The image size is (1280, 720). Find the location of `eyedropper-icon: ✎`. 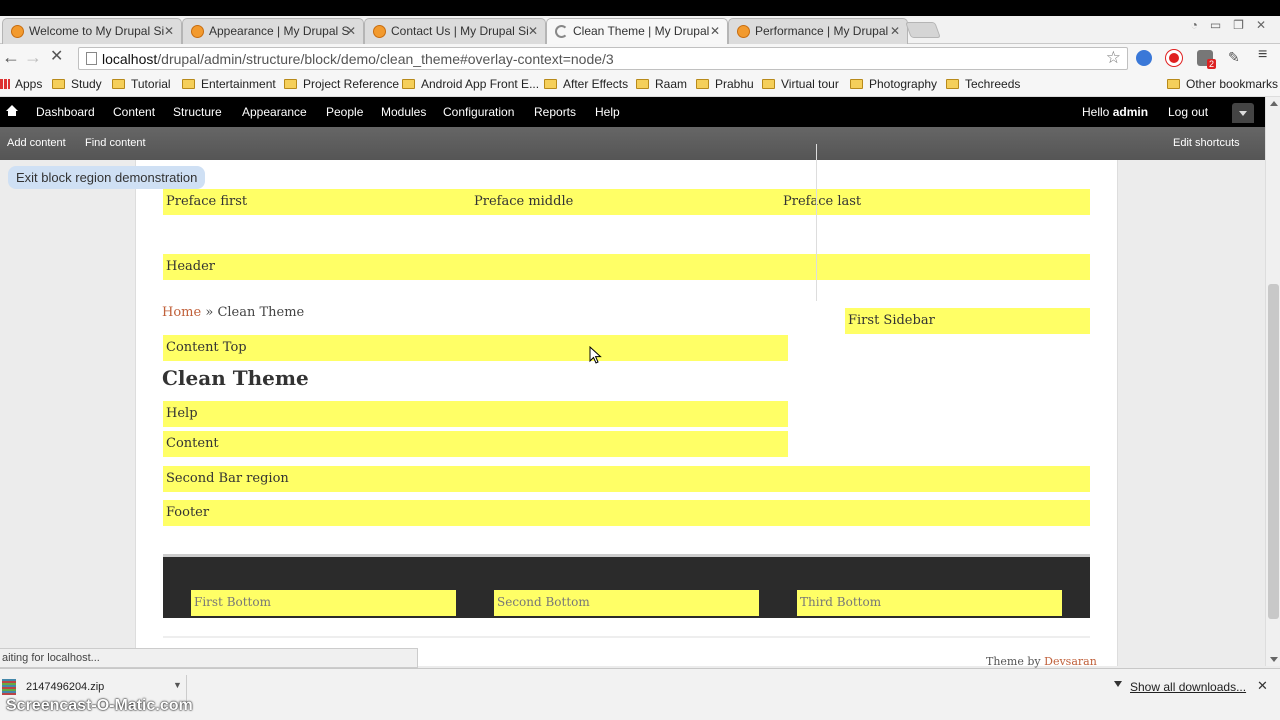

eyedropper-icon: ✎ is located at coordinates (1234, 57).